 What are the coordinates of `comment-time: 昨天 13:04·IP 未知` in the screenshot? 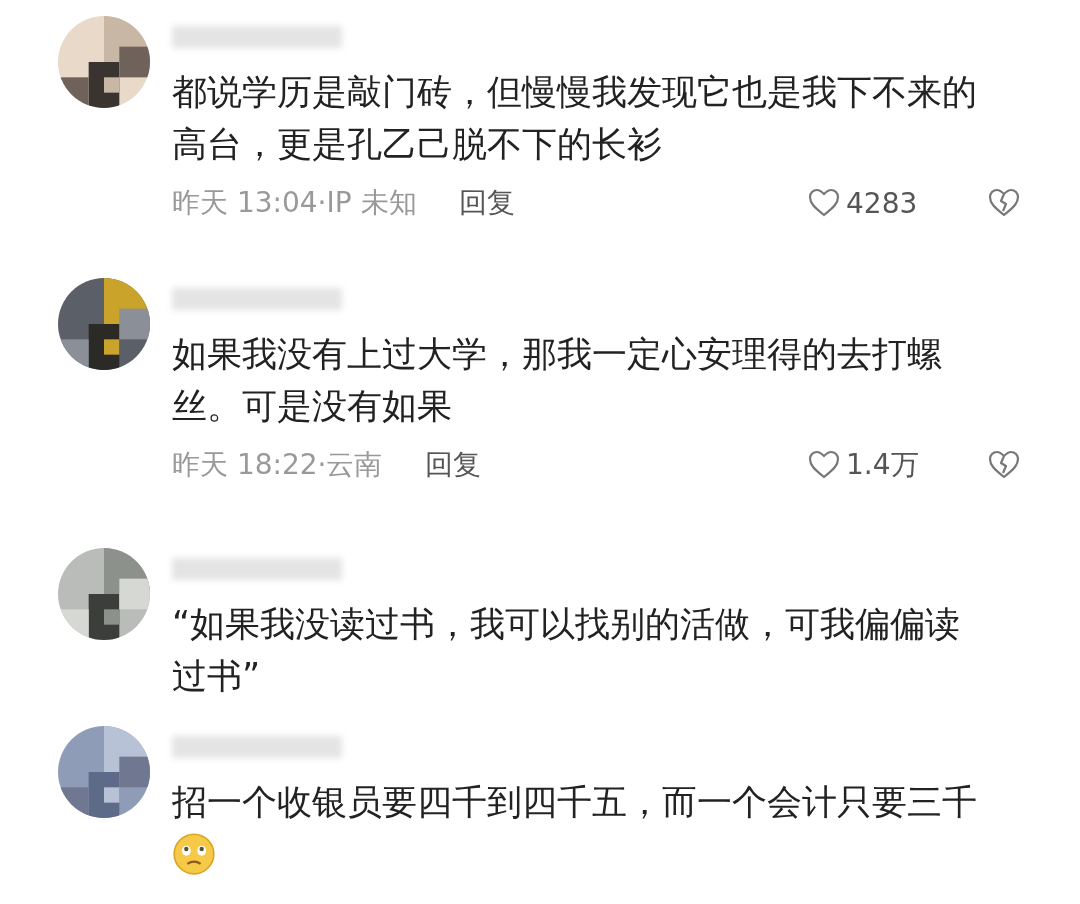 It's located at (294, 203).